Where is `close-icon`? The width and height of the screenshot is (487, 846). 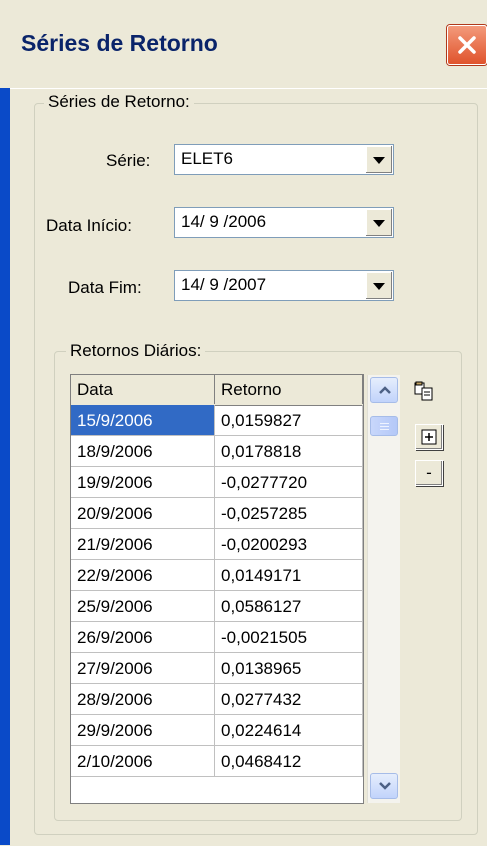 close-icon is located at coordinates (467, 45).